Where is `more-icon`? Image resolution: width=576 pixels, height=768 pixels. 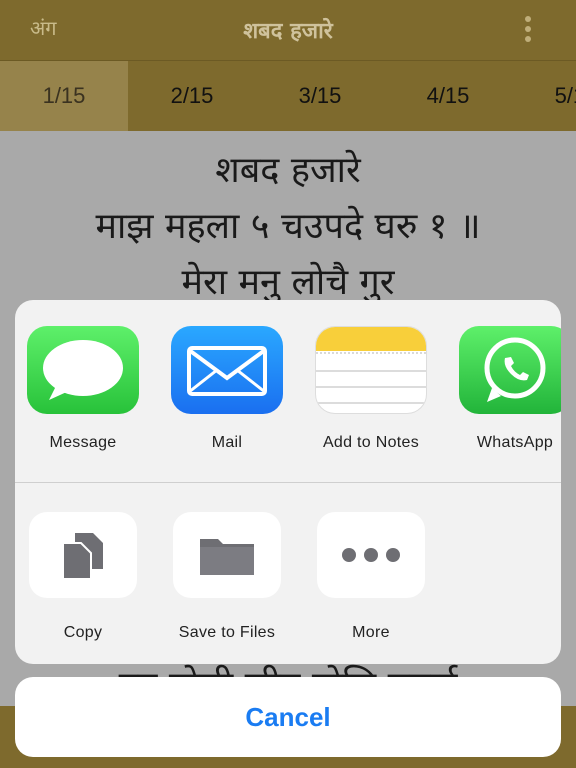 more-icon is located at coordinates (371, 555).